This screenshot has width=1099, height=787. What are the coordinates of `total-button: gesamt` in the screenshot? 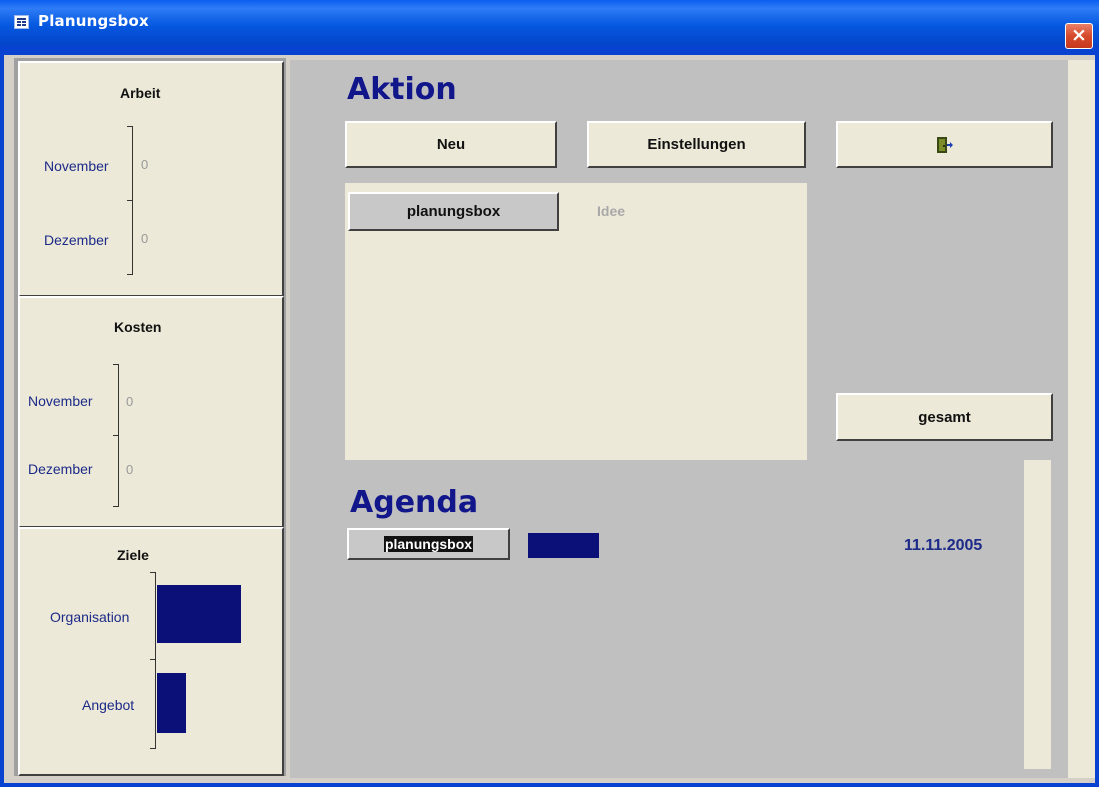 It's located at (944, 417).